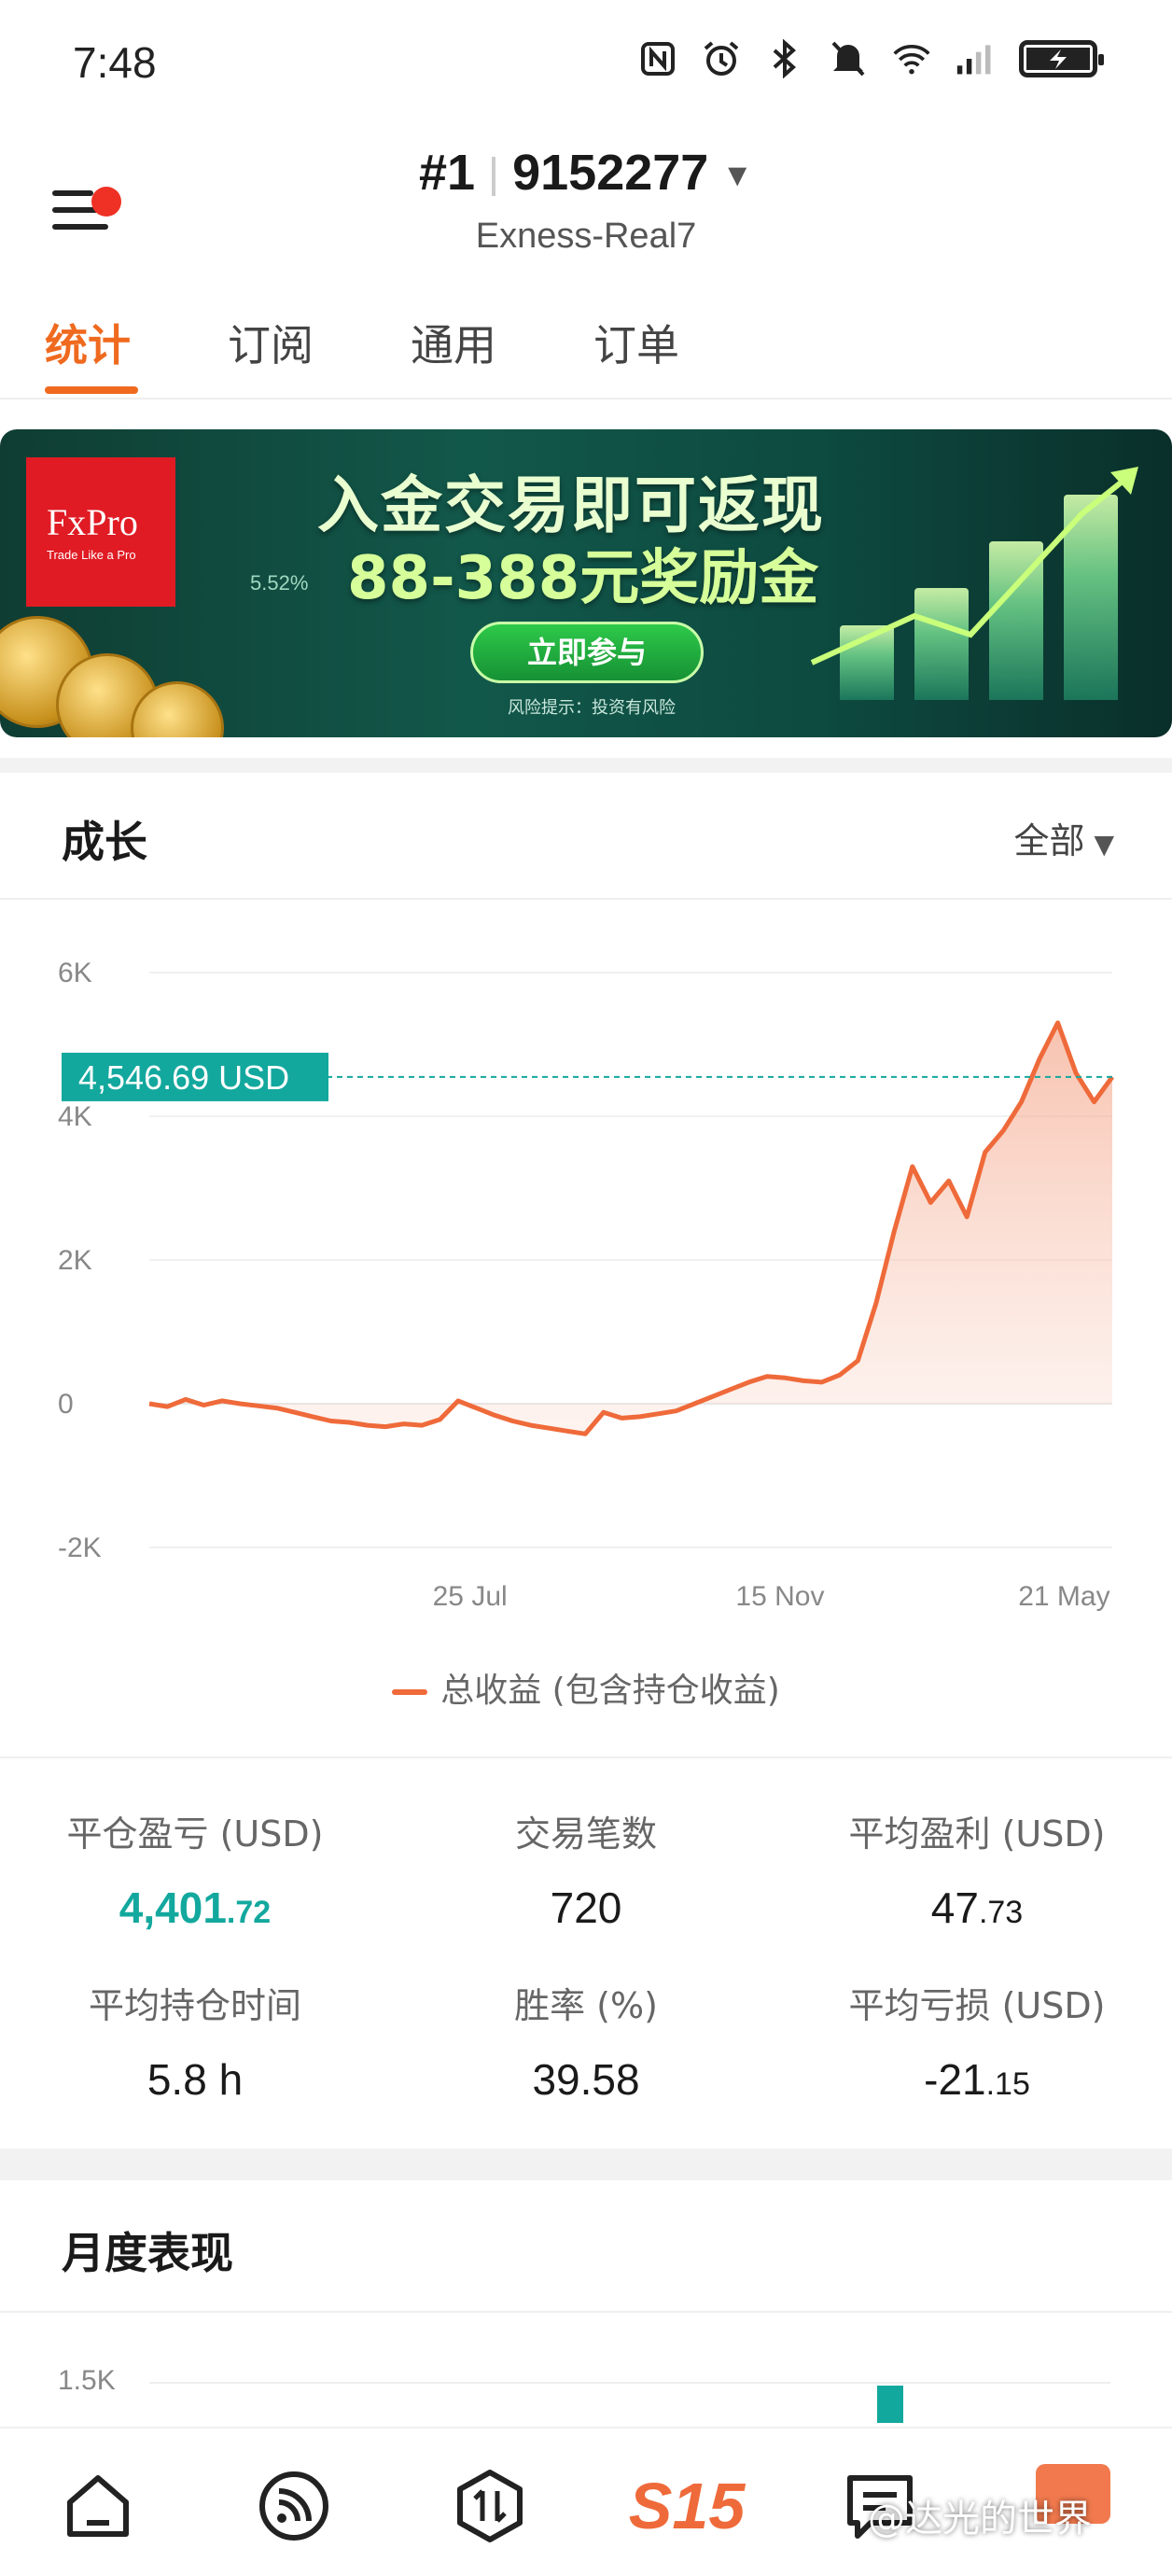  What do you see at coordinates (490, 2506) in the screenshot?
I see `trade-icon` at bounding box center [490, 2506].